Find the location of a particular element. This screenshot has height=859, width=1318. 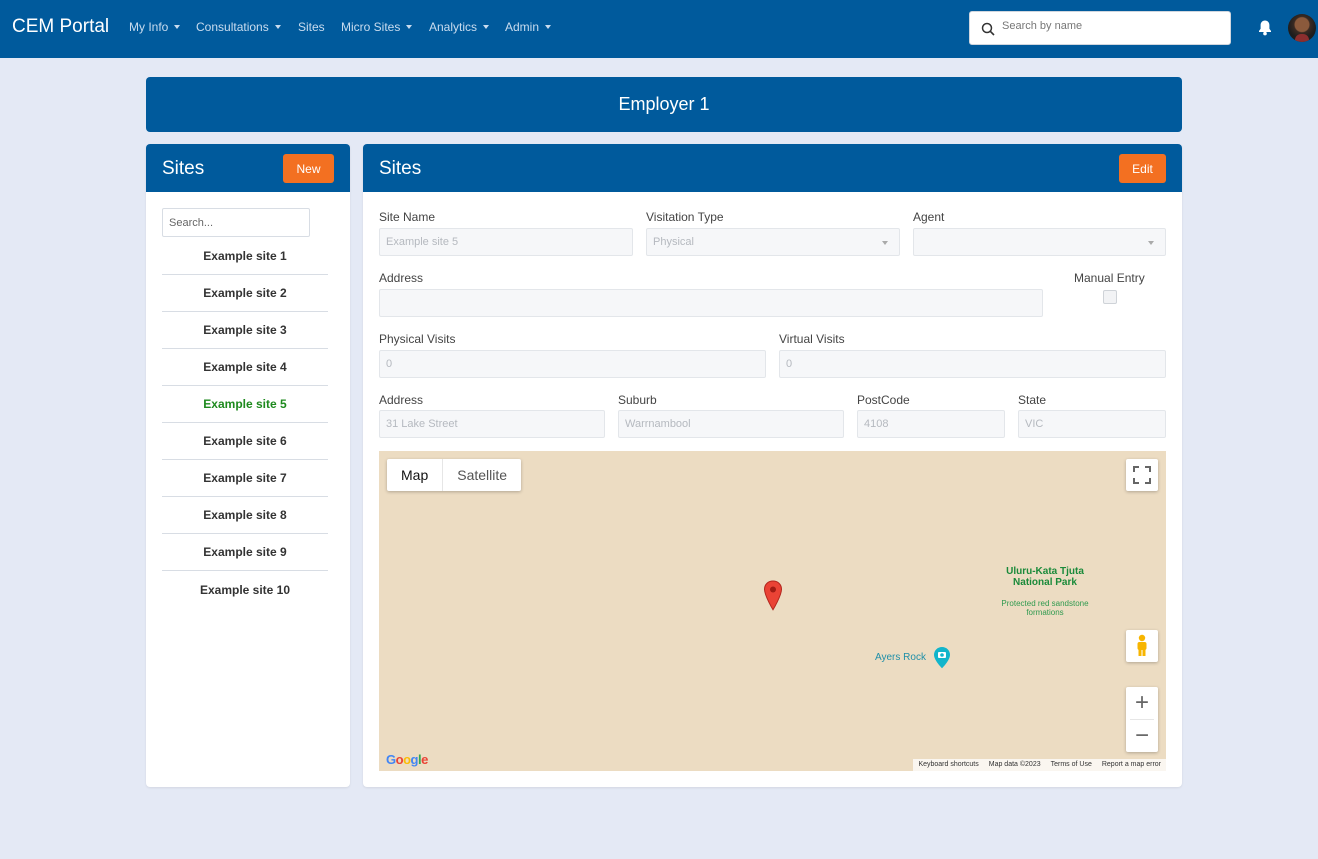

site-list-item: Example site 8 is located at coordinates (245, 515).